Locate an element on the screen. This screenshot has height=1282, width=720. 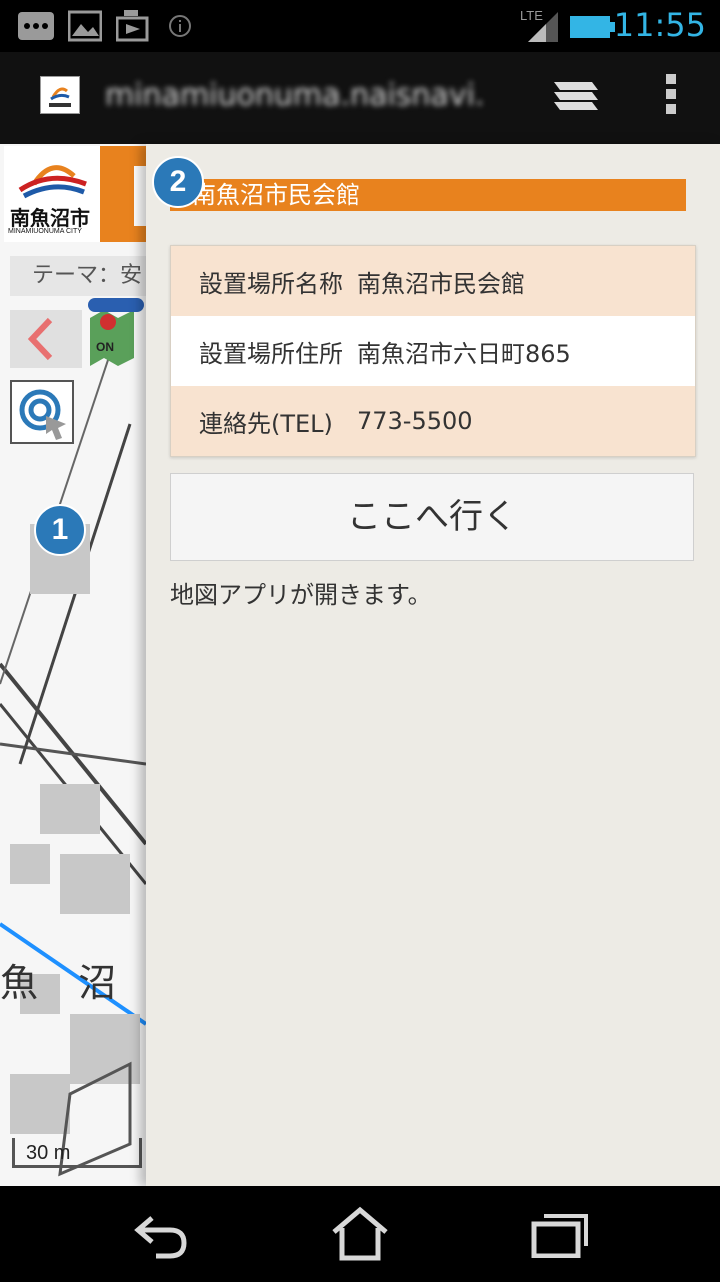
download-icon is located at coordinates (132, 26).